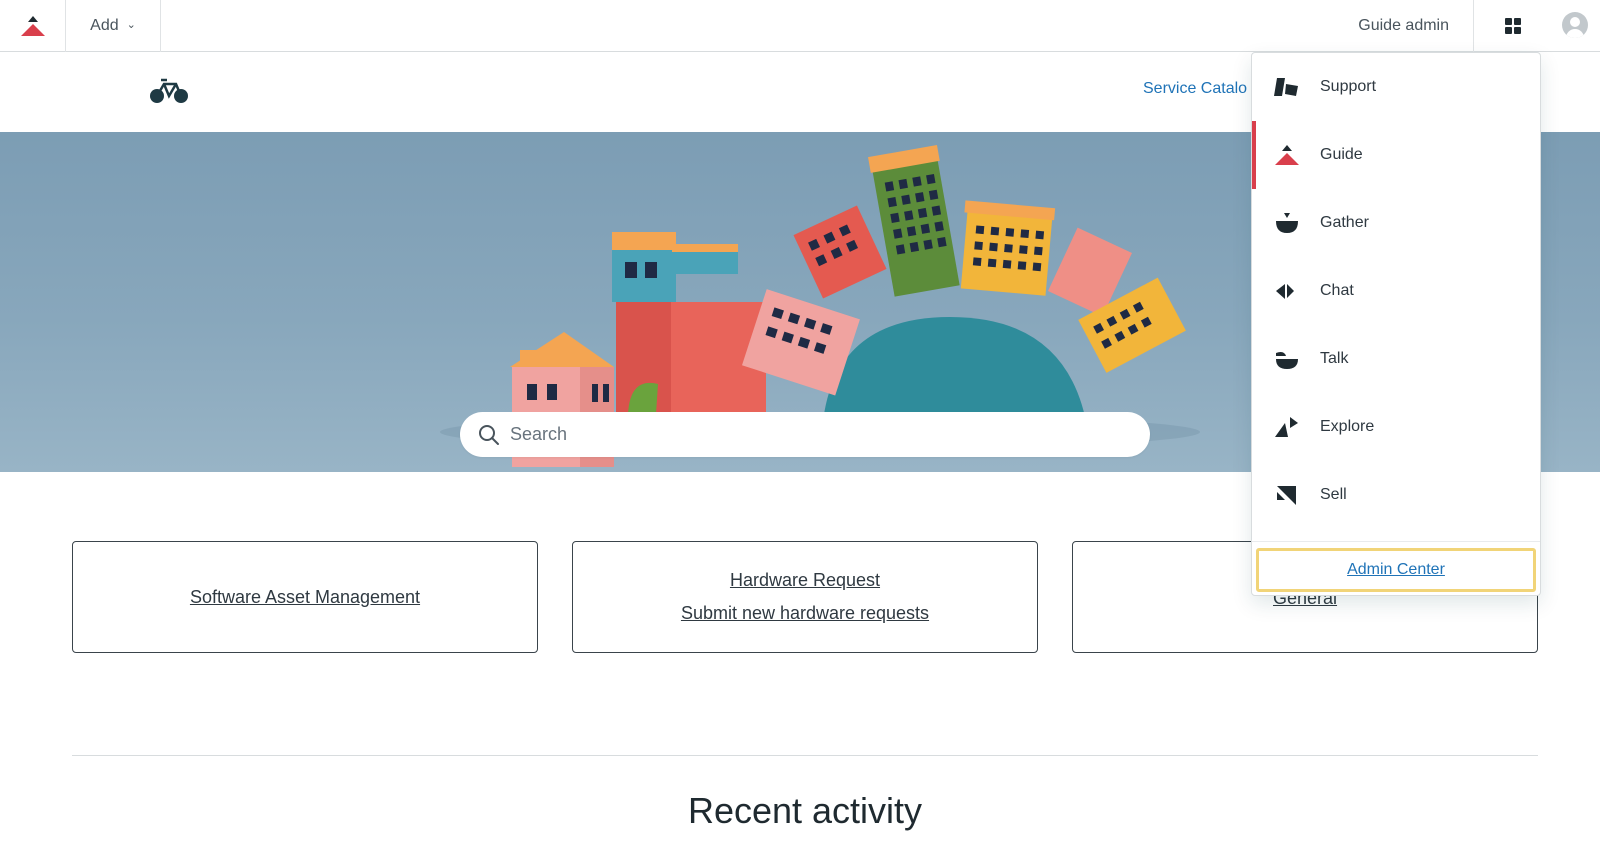 Image resolution: width=1600 pixels, height=843 pixels. What do you see at coordinates (1396, 155) in the screenshot?
I see `menu-item-guide: Guide` at bounding box center [1396, 155].